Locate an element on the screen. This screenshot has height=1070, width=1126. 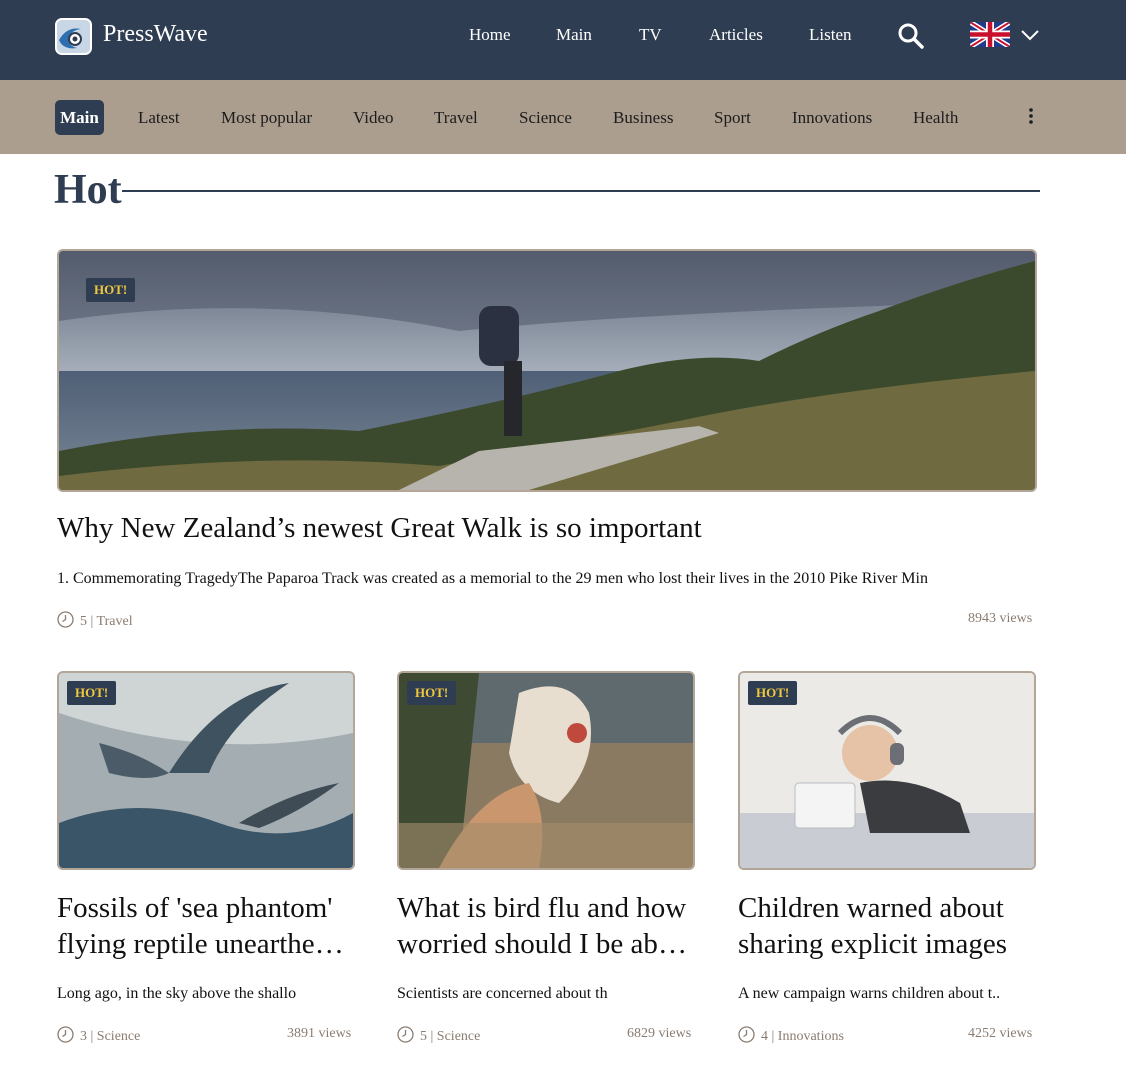
card-views: 3891 views is located at coordinates (319, 1033).